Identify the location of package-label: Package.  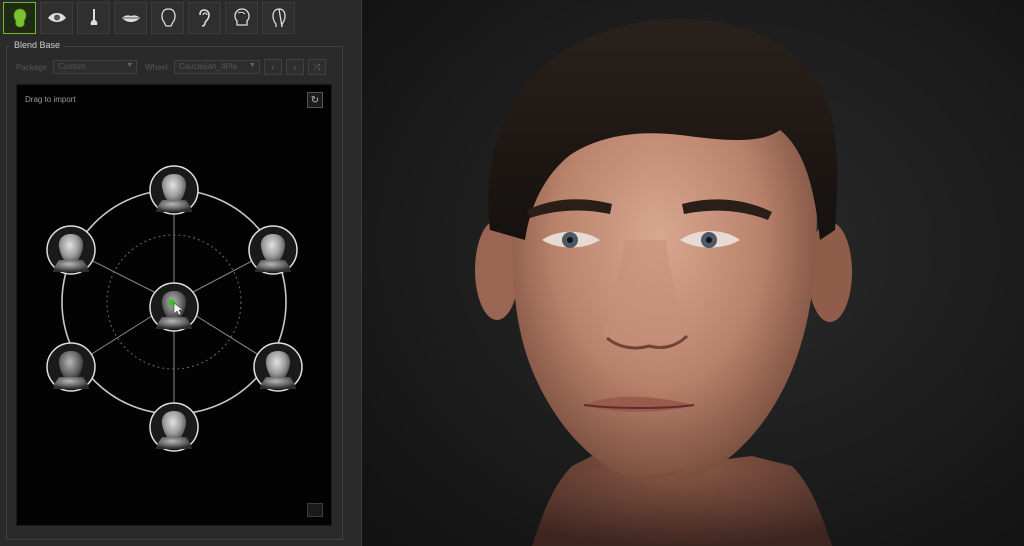
(32, 67).